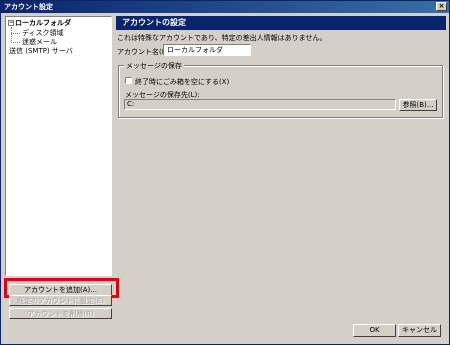 This screenshot has height=345, width=450. I want to click on page-title: アカウントの設定, so click(154, 22).